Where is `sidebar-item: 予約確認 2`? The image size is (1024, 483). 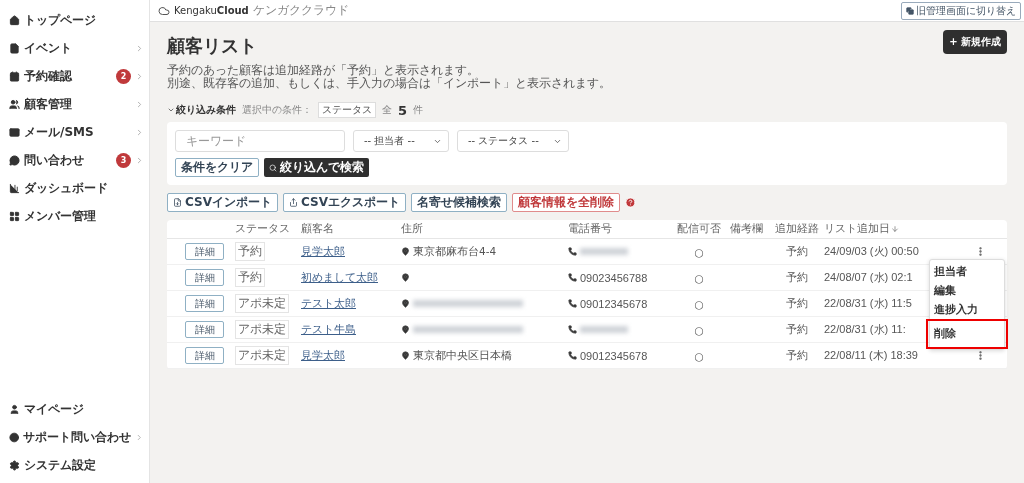 sidebar-item: 予約確認 2 is located at coordinates (74, 76).